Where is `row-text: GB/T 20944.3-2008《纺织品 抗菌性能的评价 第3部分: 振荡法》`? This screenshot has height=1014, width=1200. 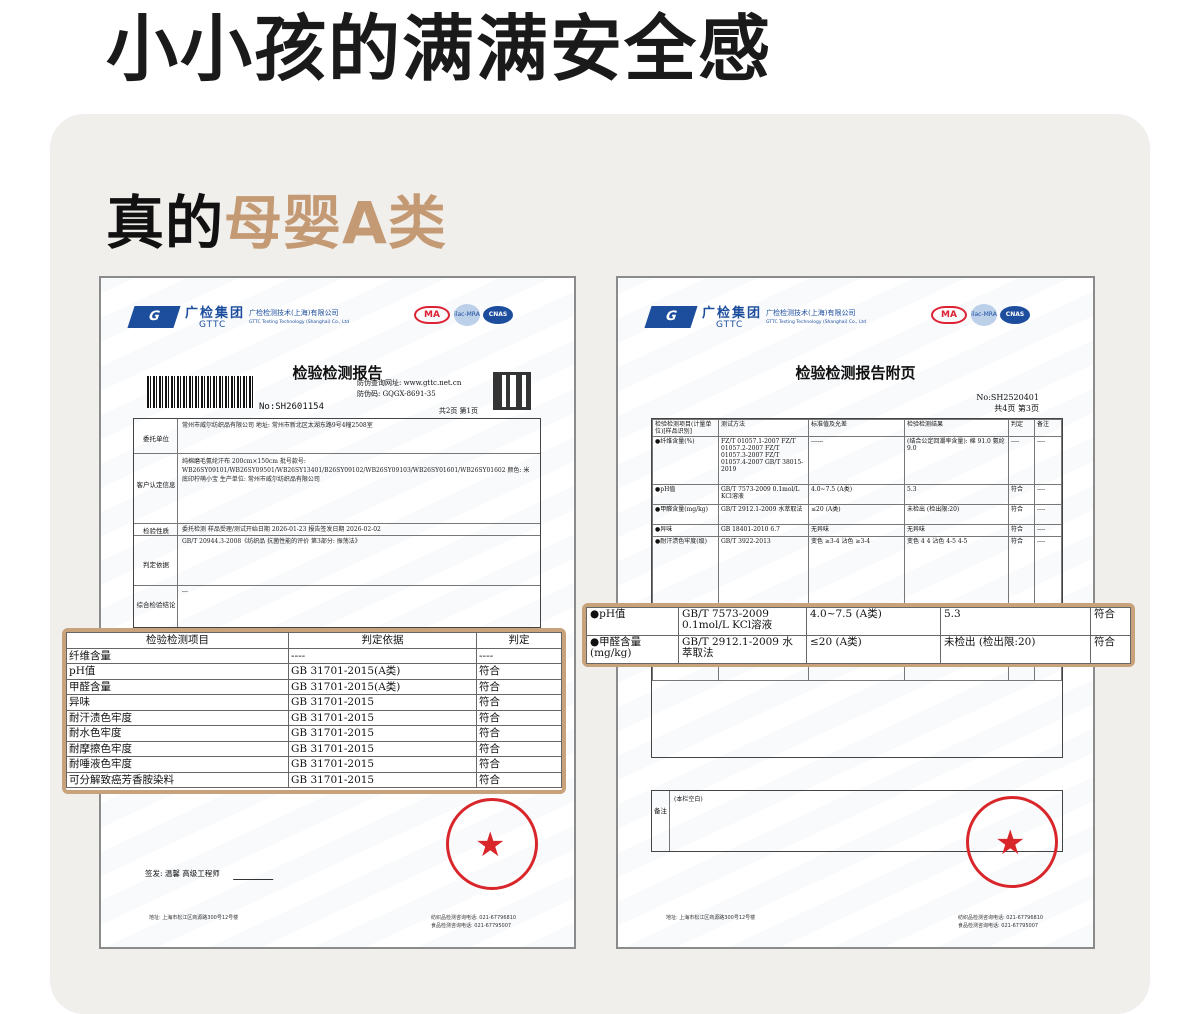
row-text: GB/T 20944.3-2008《纺织品 抗菌性能的评价 第3部分: 振荡法》 is located at coordinates (271, 541).